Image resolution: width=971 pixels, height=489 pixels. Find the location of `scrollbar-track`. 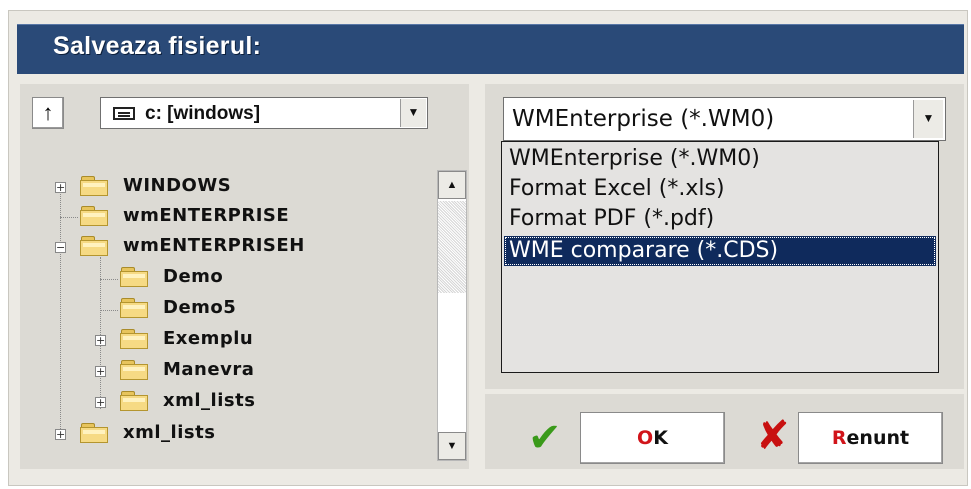

scrollbar-track is located at coordinates (452, 247).